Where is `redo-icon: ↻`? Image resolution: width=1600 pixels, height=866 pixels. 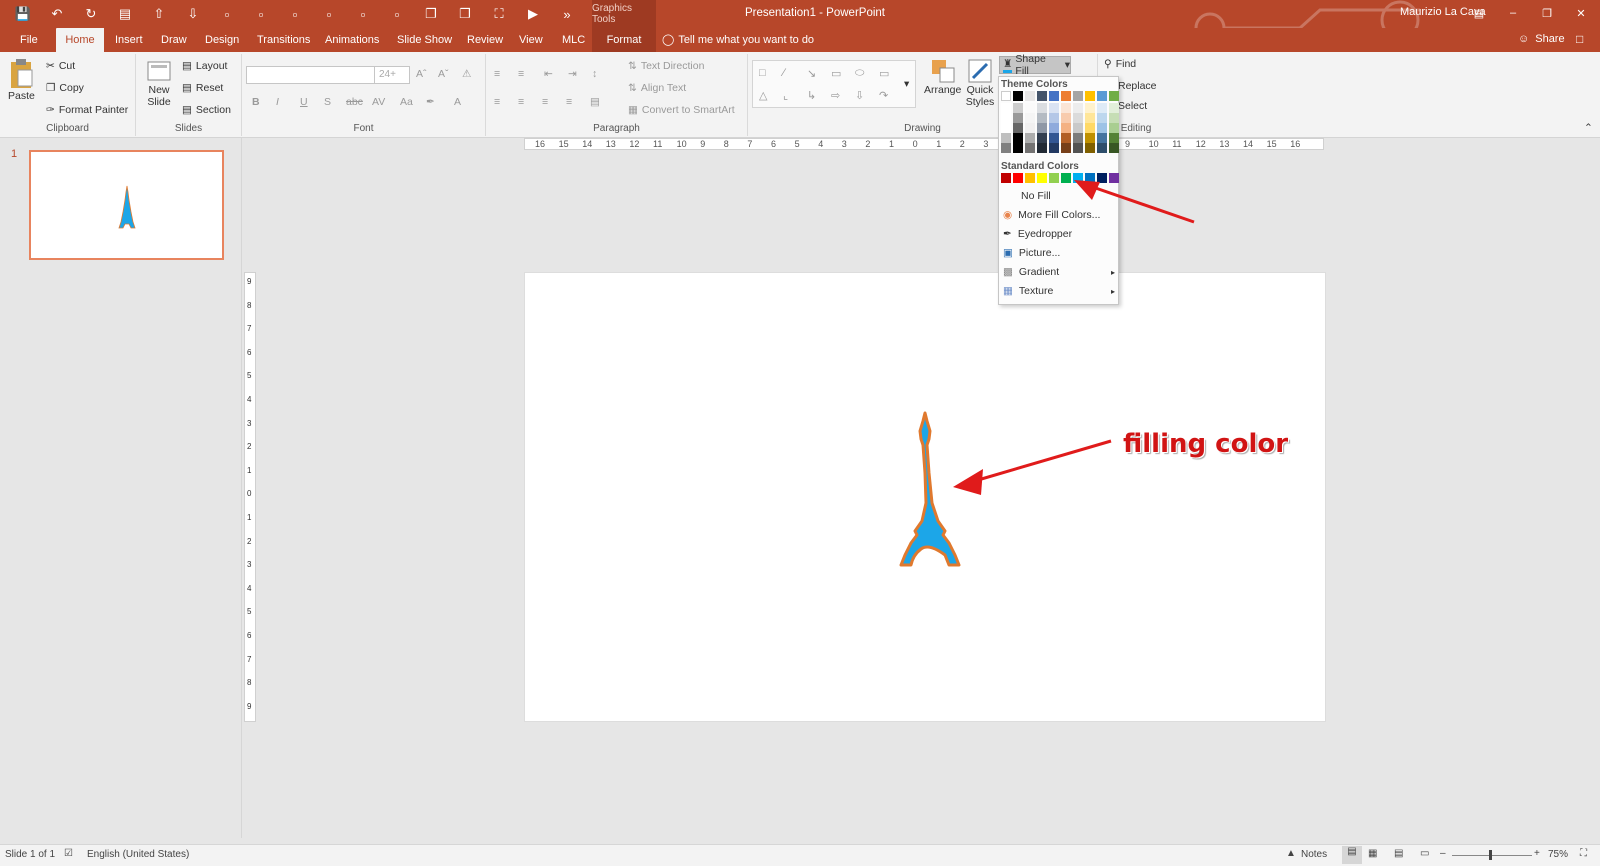 redo-icon: ↻ is located at coordinates (91, 14).